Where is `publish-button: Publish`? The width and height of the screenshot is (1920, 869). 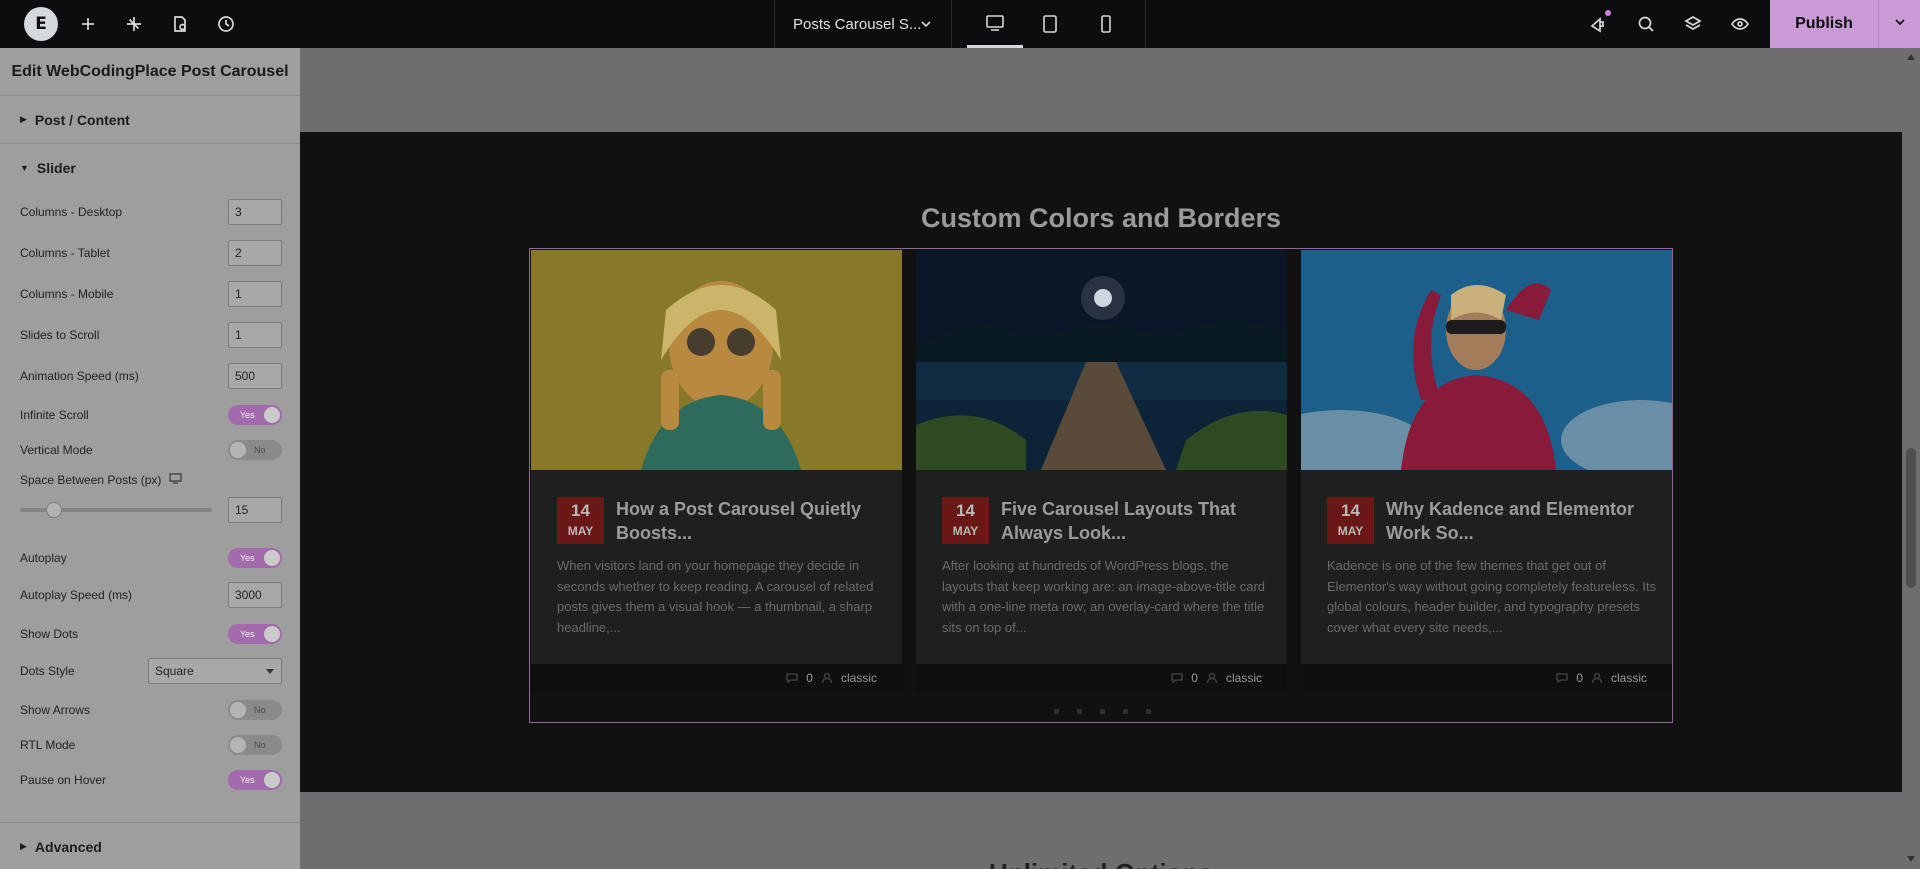
publish-button: Publish is located at coordinates (1824, 24).